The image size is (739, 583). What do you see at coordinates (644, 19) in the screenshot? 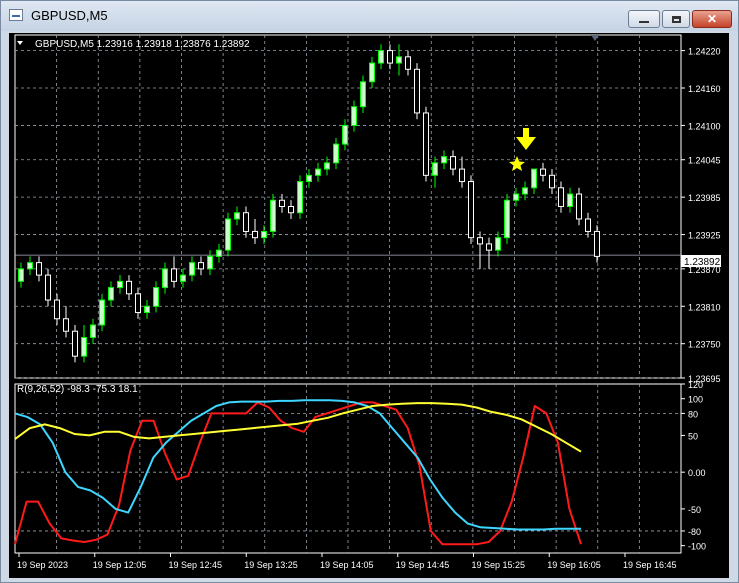
I see `minimize-button` at bounding box center [644, 19].